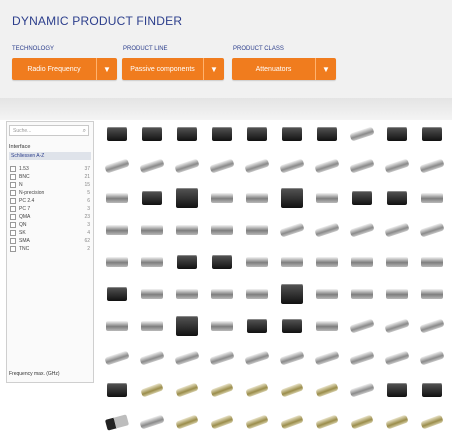 The height and width of the screenshot is (438, 452). I want to click on technology-dropdown: Radio Frequency ▼, so click(64, 69).